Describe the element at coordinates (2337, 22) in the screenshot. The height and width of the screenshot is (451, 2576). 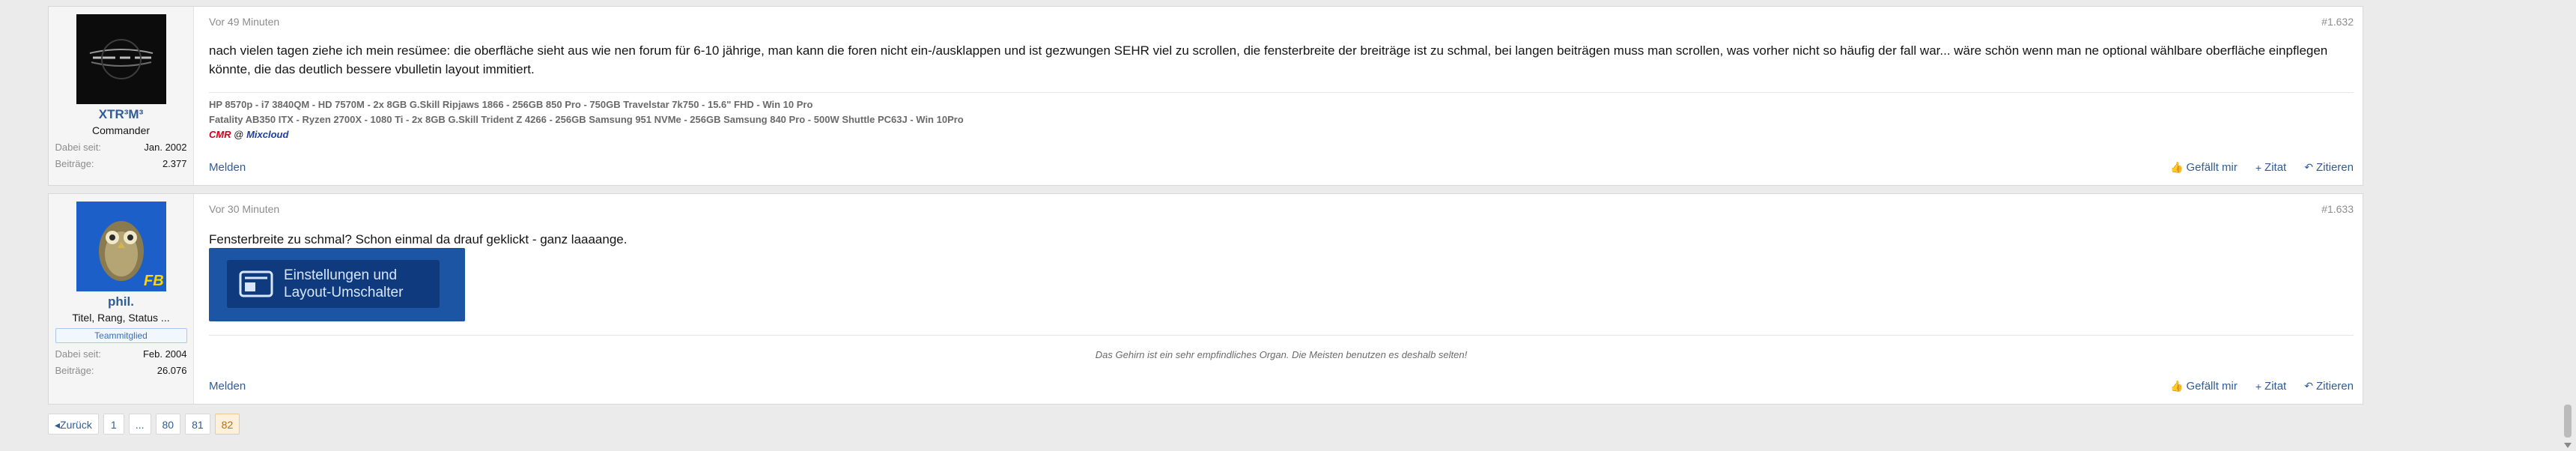
I see `post-number: #1.632` at that location.